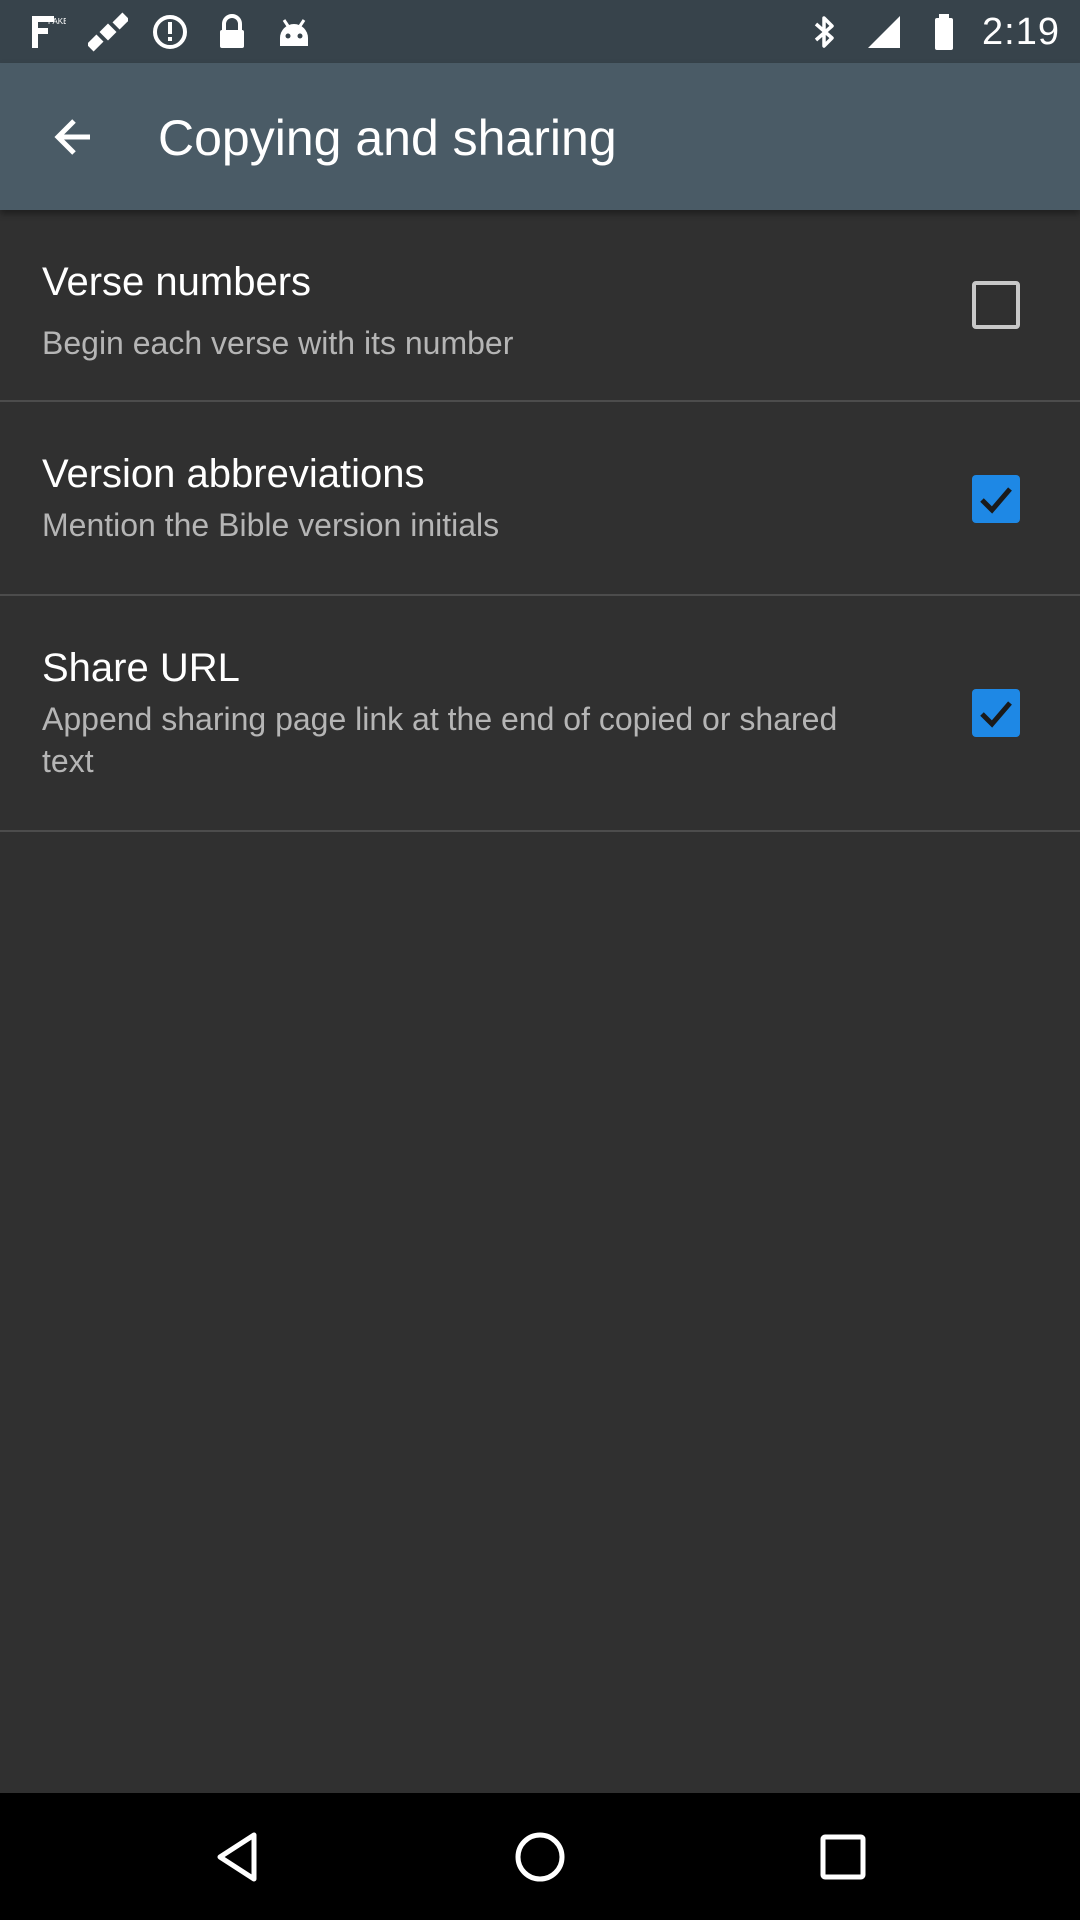  What do you see at coordinates (387, 138) in the screenshot?
I see `page-title: Copying and sharing` at bounding box center [387, 138].